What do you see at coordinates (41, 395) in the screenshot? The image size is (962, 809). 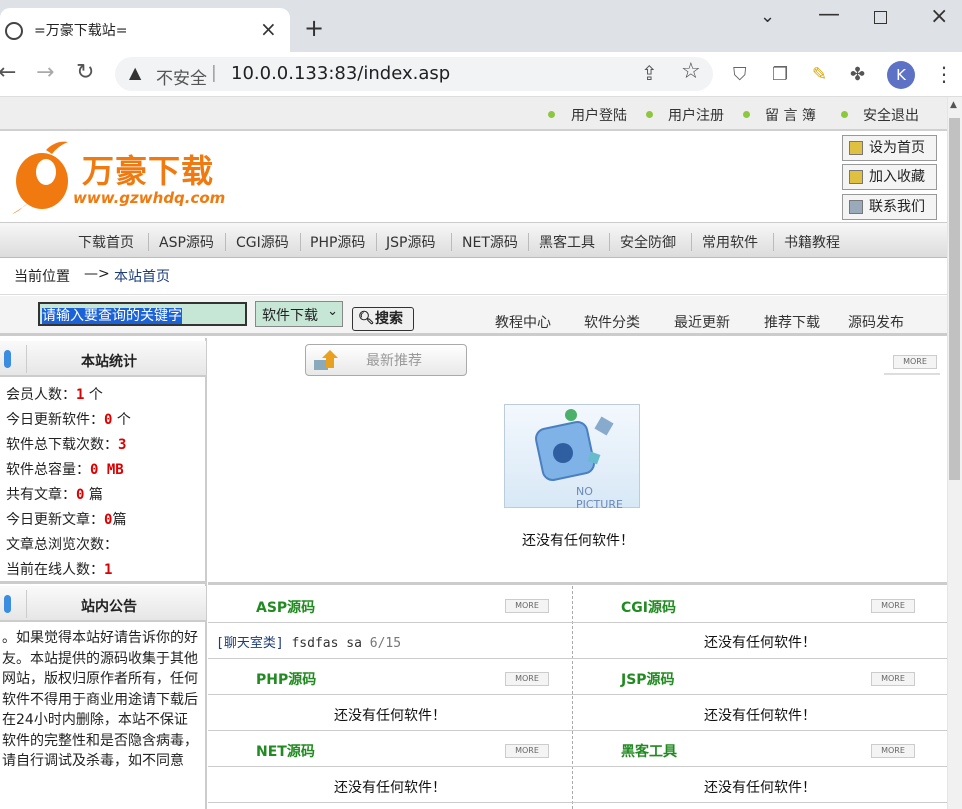 I see `stat-label: 会员人数：` at bounding box center [41, 395].